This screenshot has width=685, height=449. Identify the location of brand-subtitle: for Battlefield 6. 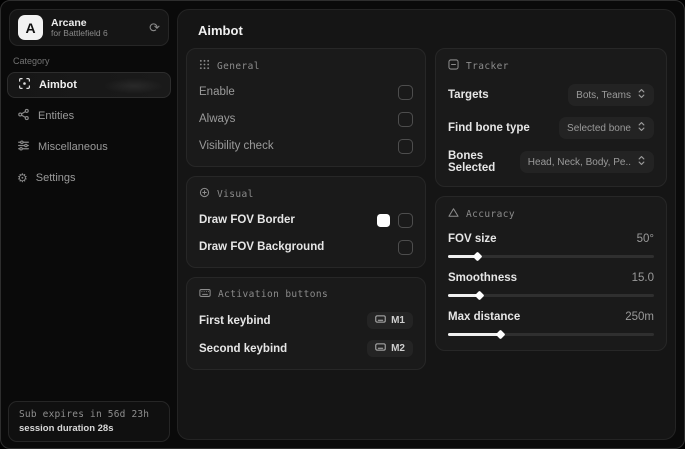
(79, 32).